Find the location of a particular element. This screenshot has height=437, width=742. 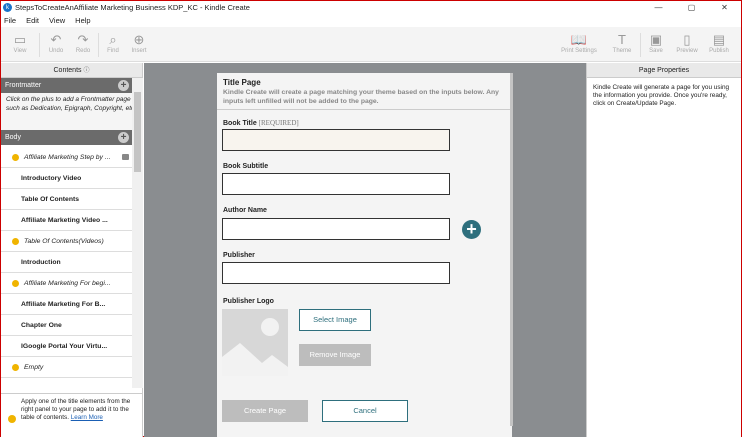

list-item-label: Empty is located at coordinates (34, 367).